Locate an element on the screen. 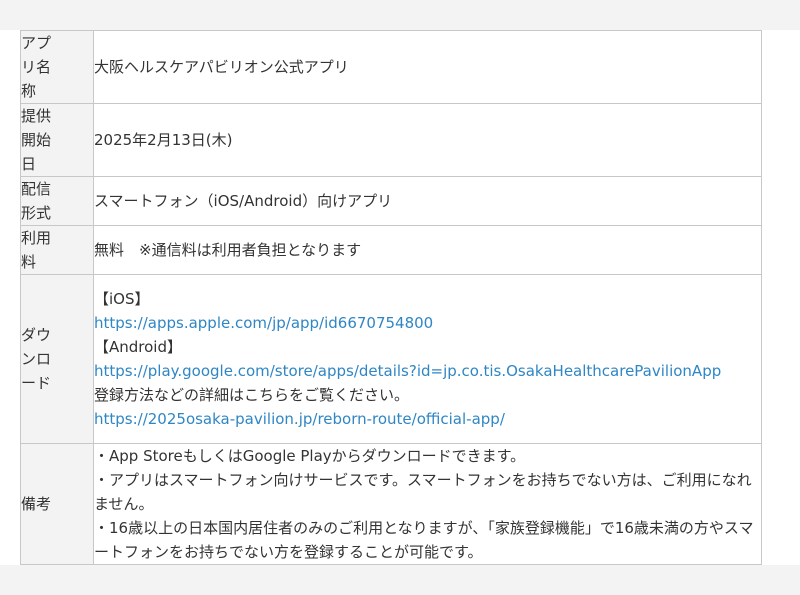 This screenshot has width=800, height=595. table-row-fee: 利用料 無料 ※通信料は利用者負担となります is located at coordinates (391, 250).